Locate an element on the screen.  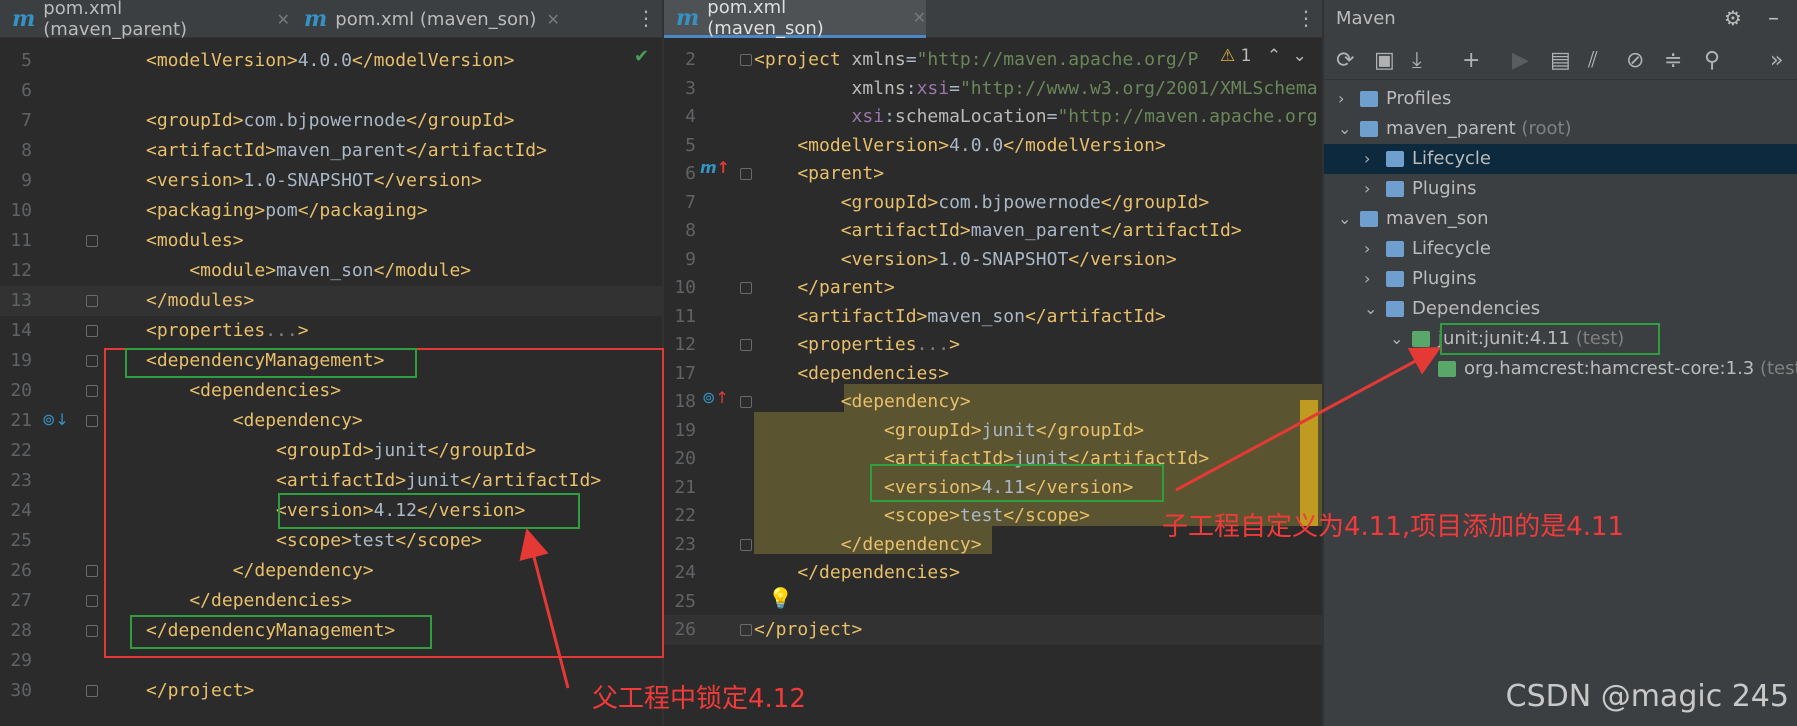
son-annotation: 子工程自定义为4.11,项目添加的是4.11 is located at coordinates (1393, 527).